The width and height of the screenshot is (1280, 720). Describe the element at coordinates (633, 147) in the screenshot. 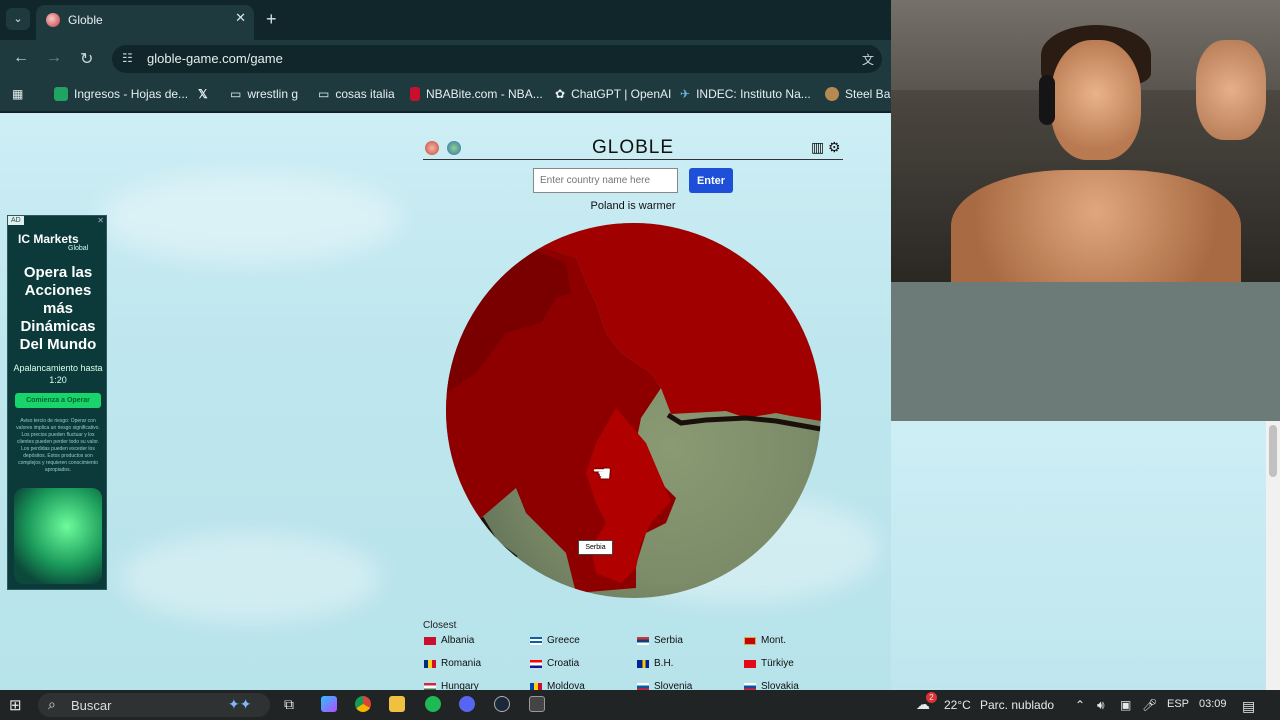

I see `game-header: GLOBLE ▥ ⚙` at that location.